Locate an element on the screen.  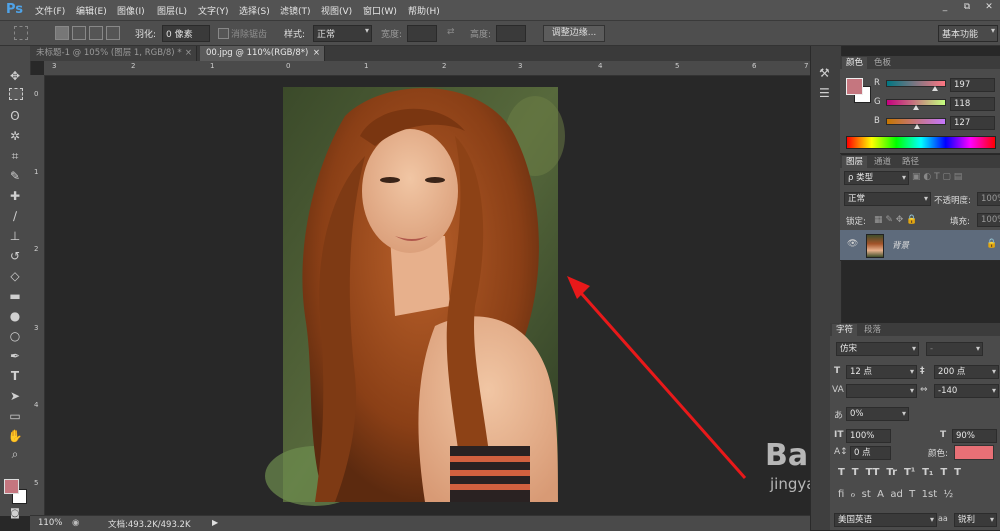
subtract-selection-icon is located at coordinates (96, 33).